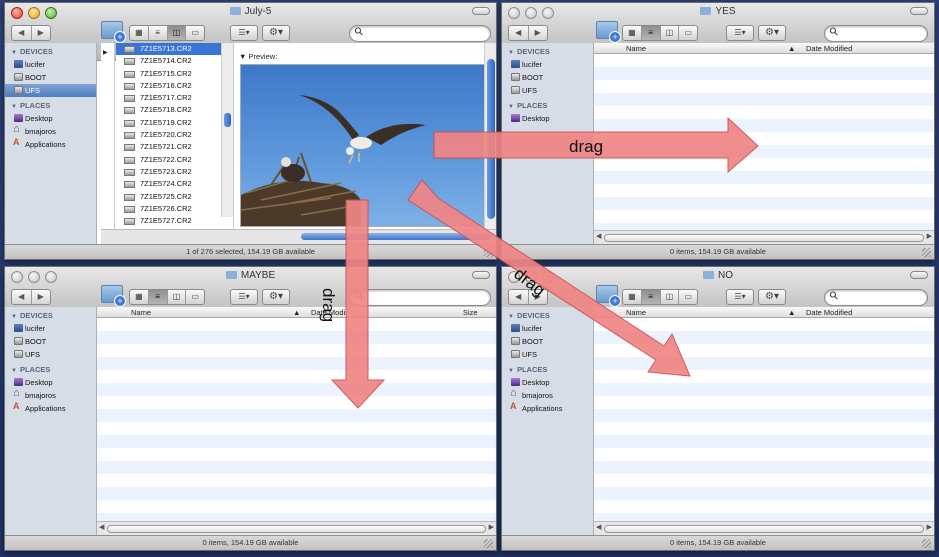 The image size is (939, 557). Describe the element at coordinates (174, 123) in the screenshot. I see `file-row: 7Z1E5719.CR2` at that location.